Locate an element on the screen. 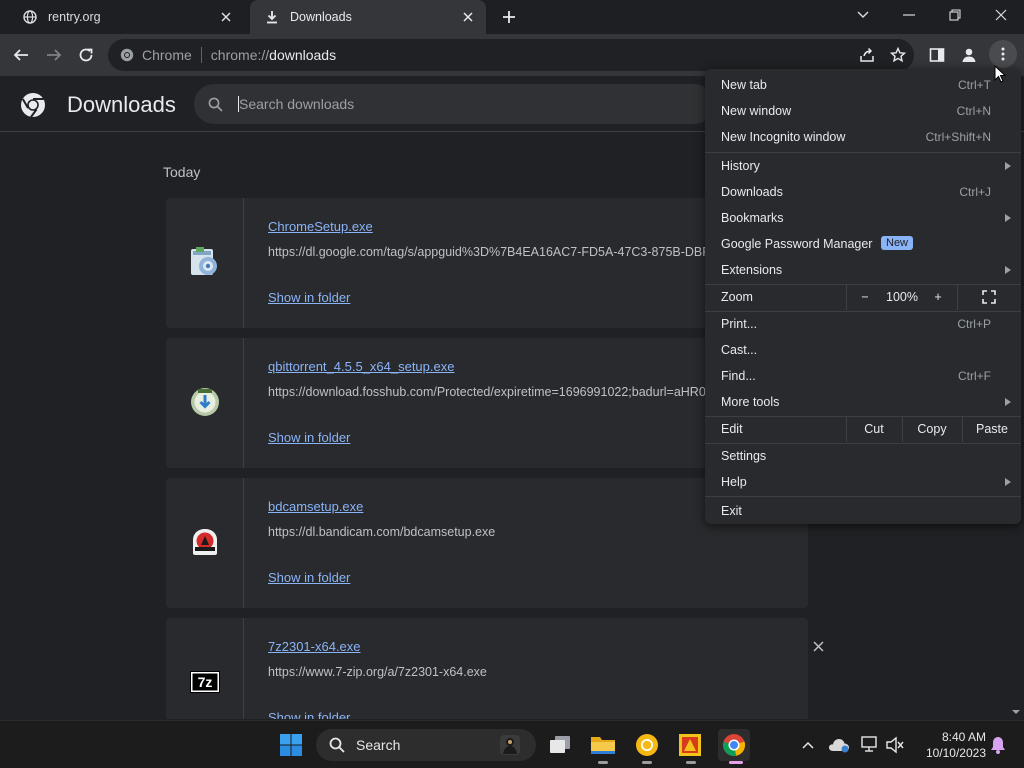 This screenshot has width=1024, height=768. menu-shortcut: Ctrl+Shift+N is located at coordinates (958, 137).